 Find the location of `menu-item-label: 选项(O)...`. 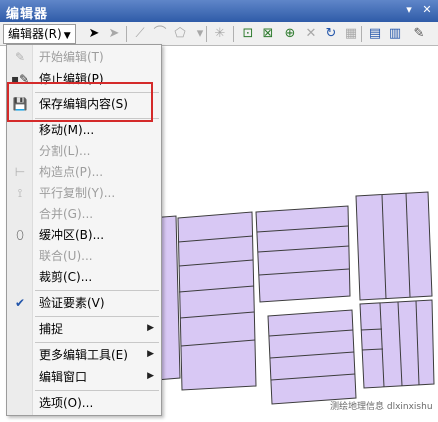

menu-item-label: 选项(O)... is located at coordinates (66, 403).